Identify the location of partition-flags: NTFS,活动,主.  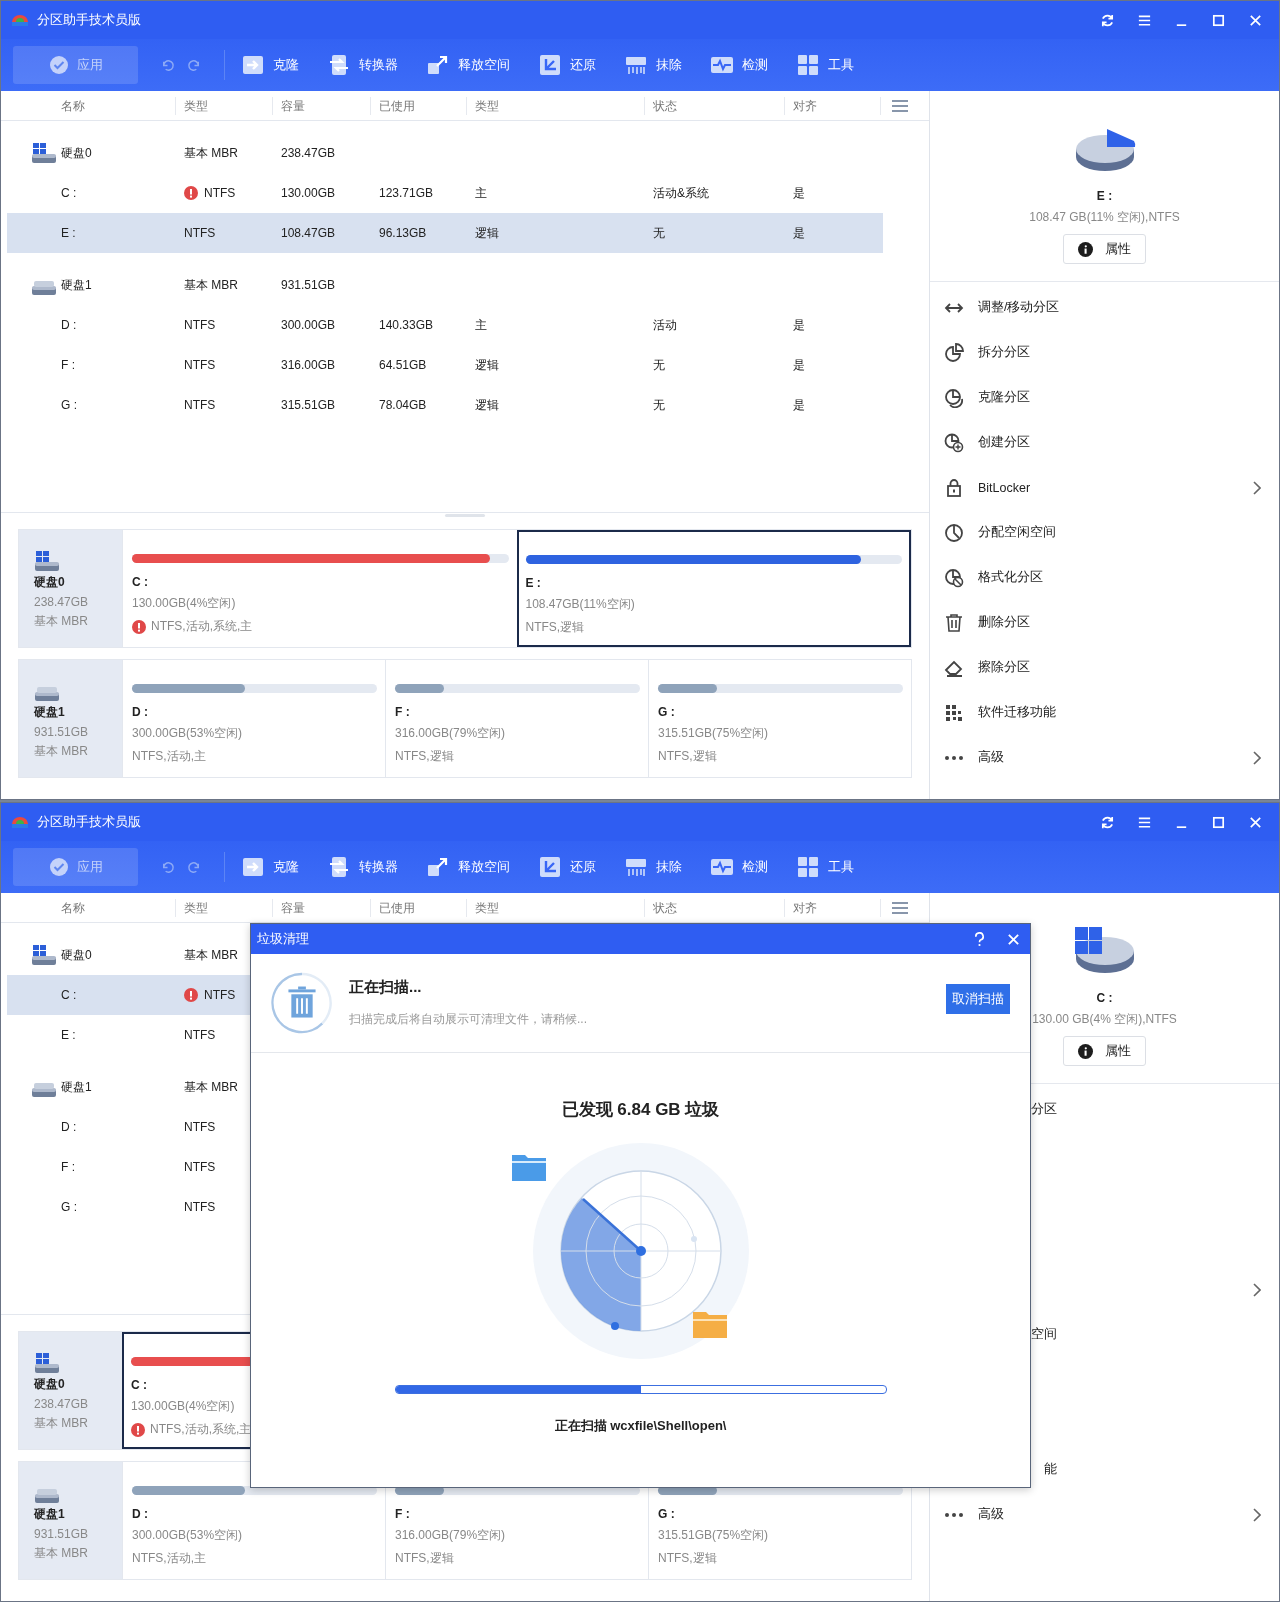
(169, 1558).